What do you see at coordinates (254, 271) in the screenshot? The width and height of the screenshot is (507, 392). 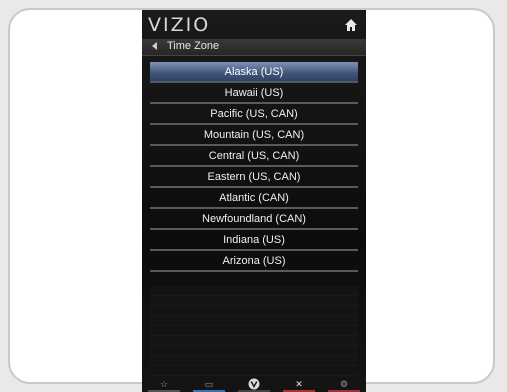 I see `row-separator` at bounding box center [254, 271].